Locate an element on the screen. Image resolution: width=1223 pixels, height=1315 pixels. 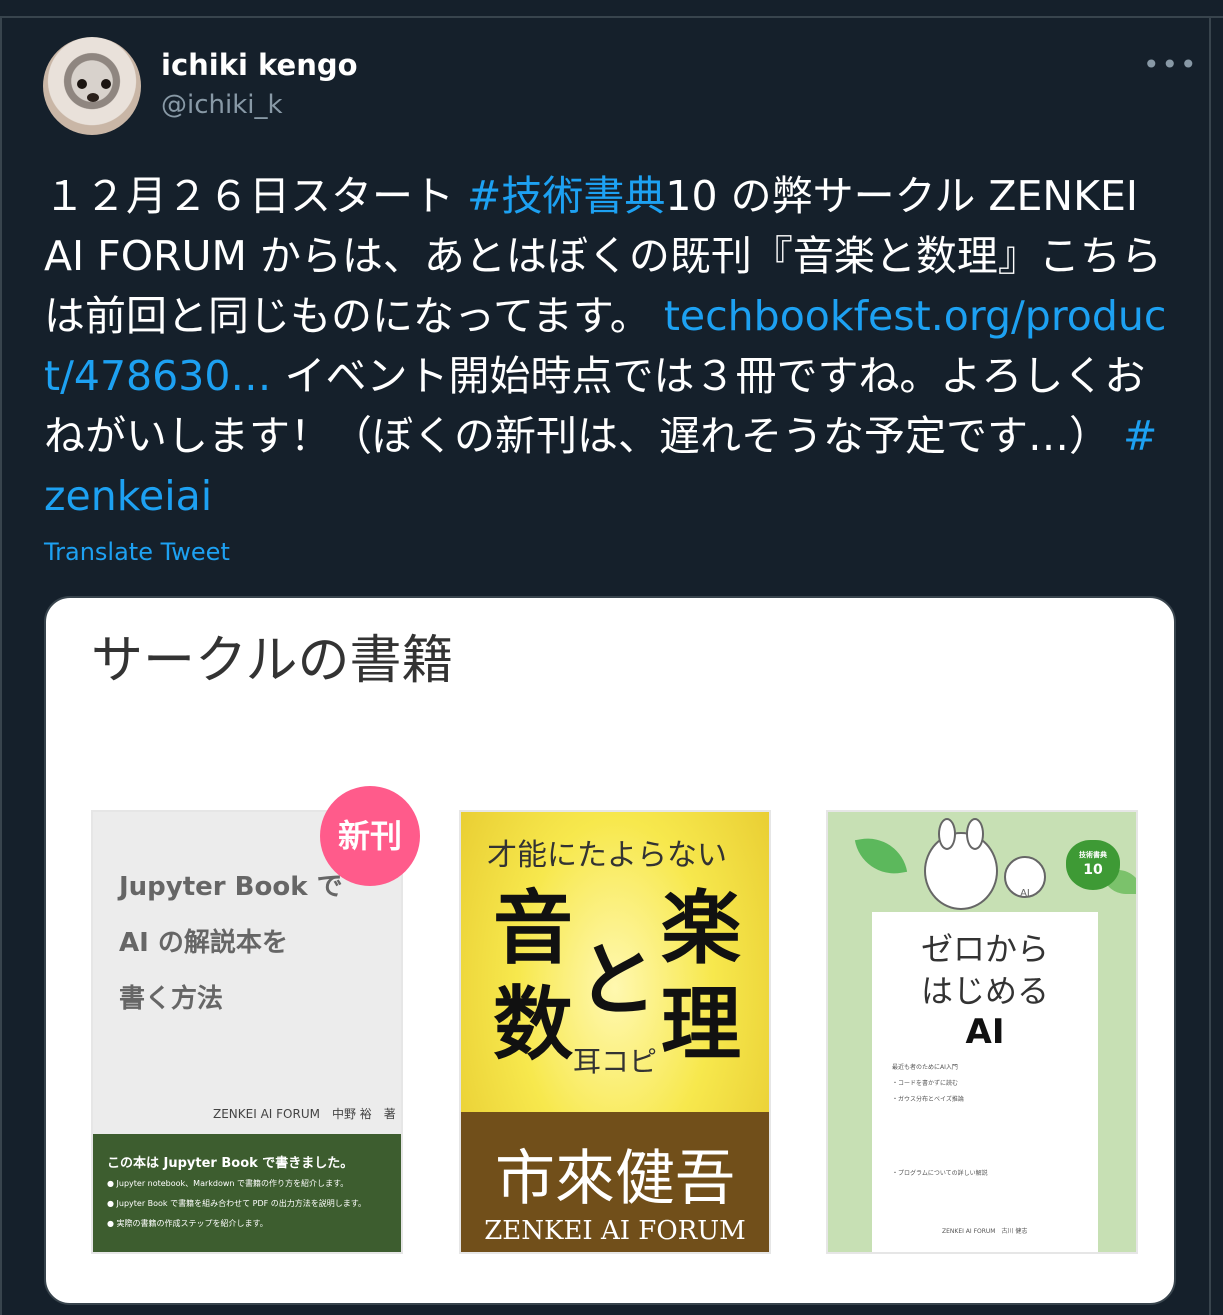
bunny-ear-right is located at coordinates (975, 834).